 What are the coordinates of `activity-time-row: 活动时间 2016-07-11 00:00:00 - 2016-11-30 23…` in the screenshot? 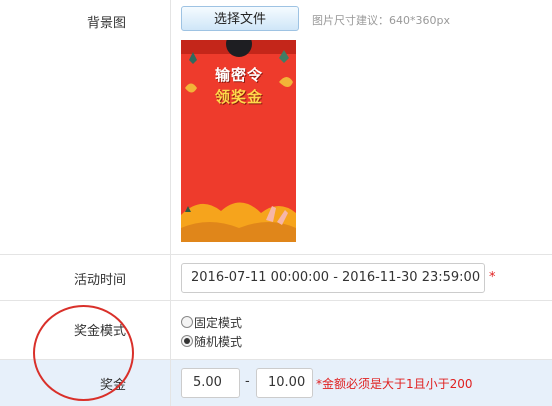 It's located at (276, 278).